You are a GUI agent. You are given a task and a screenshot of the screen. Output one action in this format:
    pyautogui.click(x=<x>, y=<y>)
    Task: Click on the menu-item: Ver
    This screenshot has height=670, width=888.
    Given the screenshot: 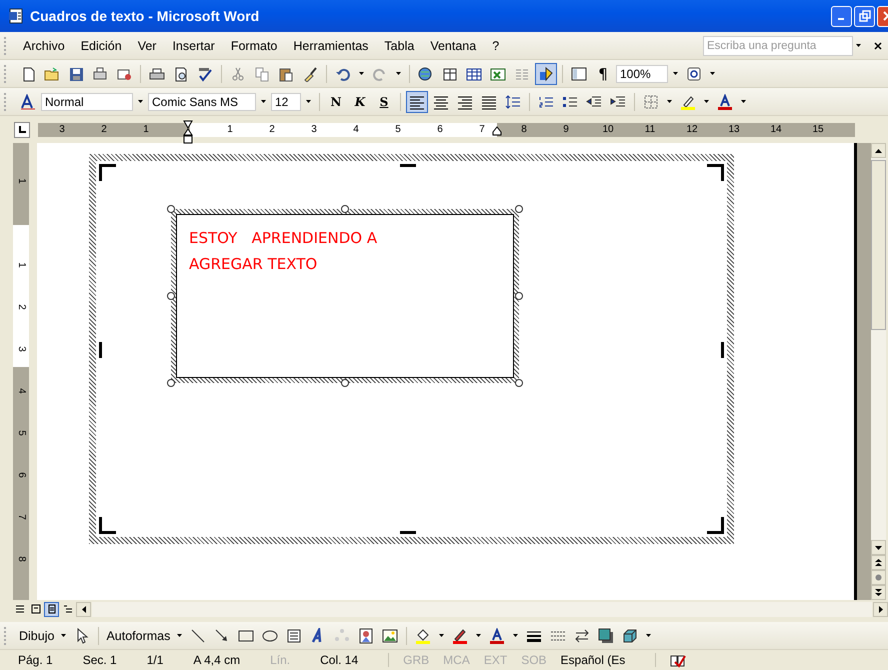 What is the action you would take?
    pyautogui.click(x=147, y=45)
    